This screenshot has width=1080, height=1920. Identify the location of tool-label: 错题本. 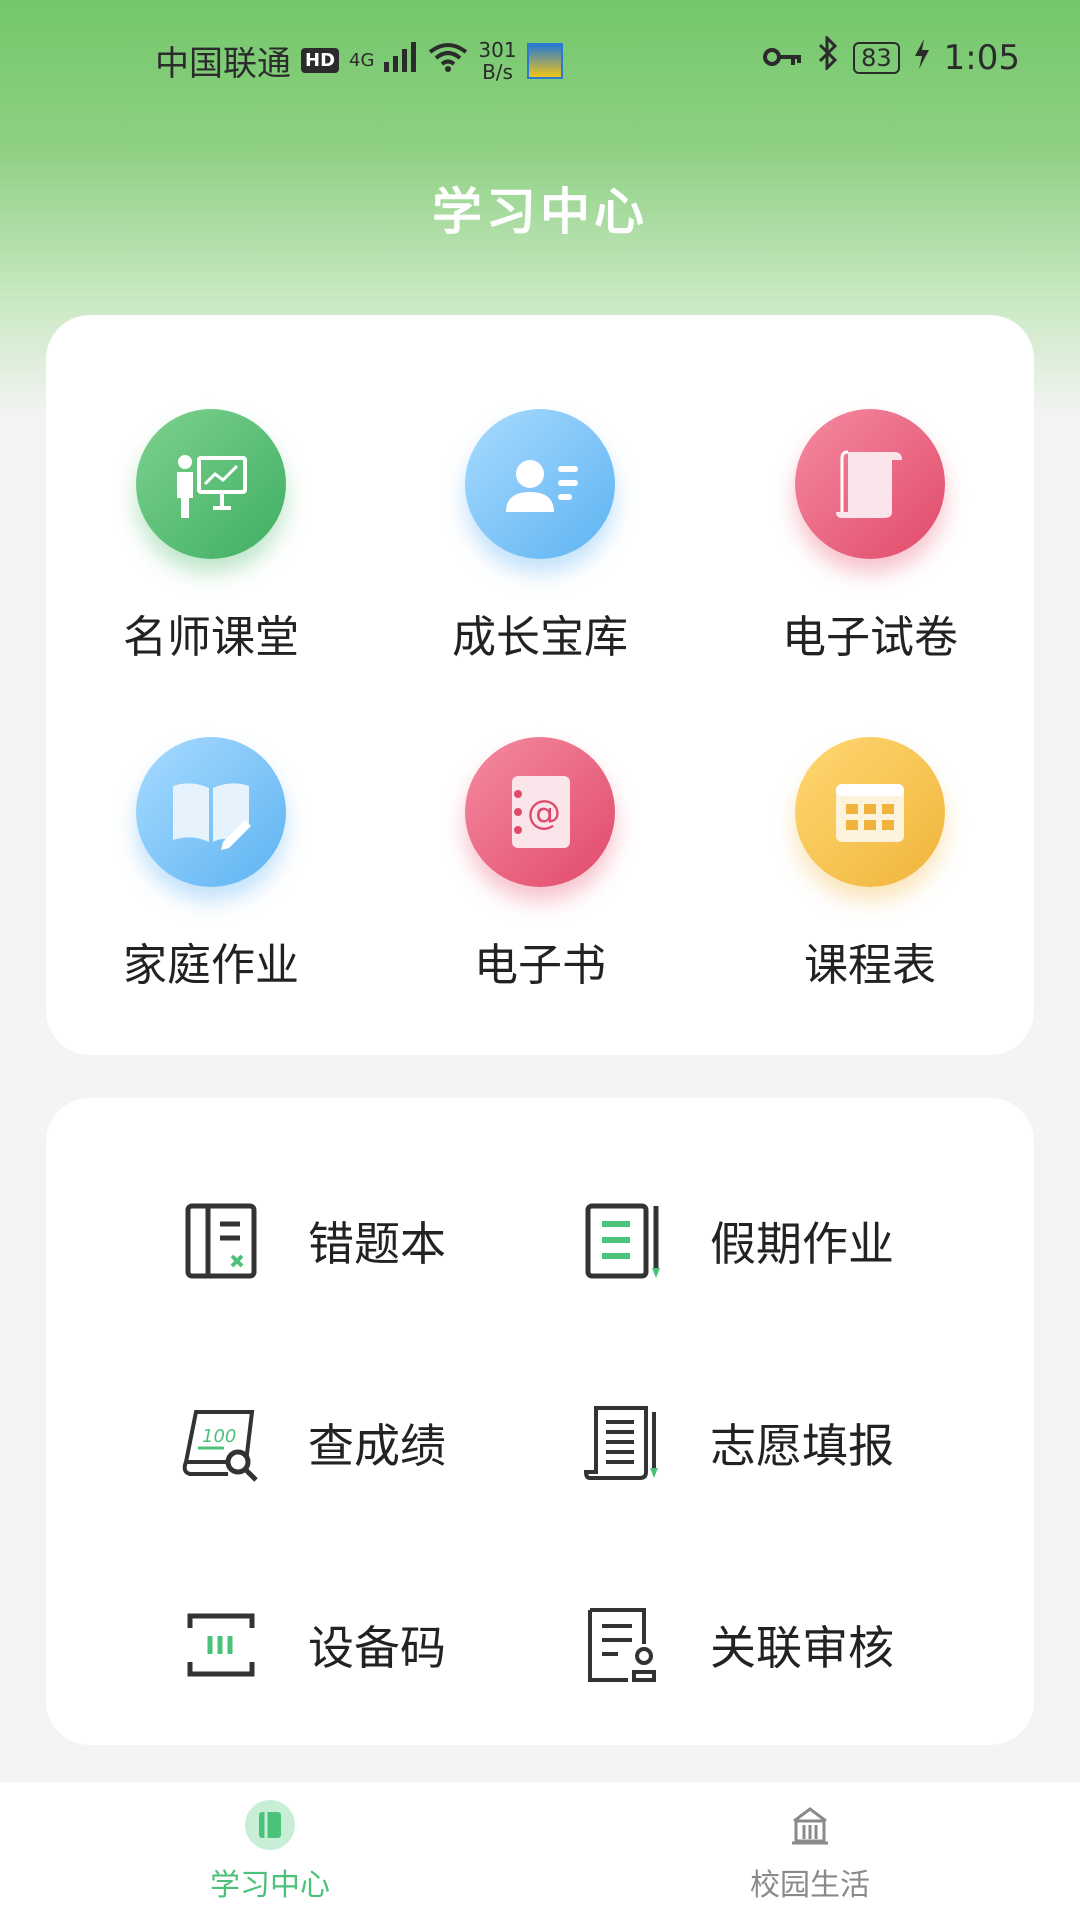
(377, 1244).